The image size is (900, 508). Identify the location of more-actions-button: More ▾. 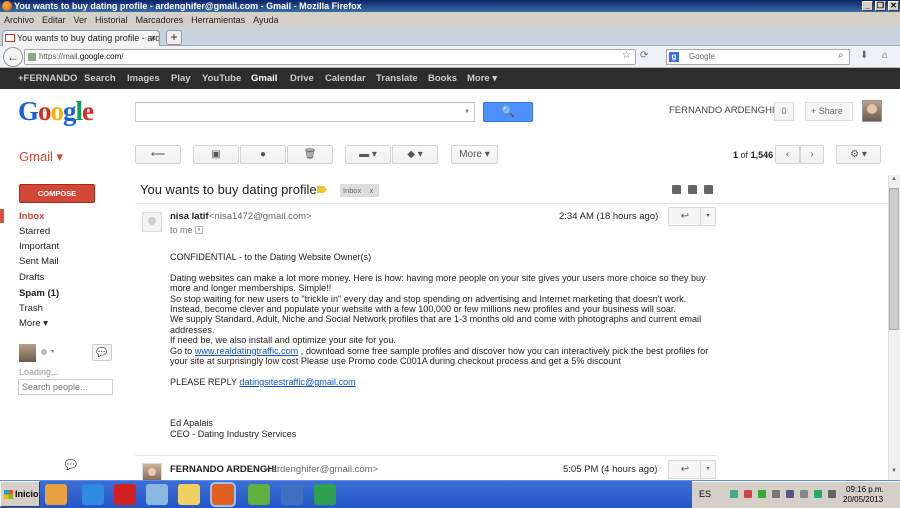
(474, 154).